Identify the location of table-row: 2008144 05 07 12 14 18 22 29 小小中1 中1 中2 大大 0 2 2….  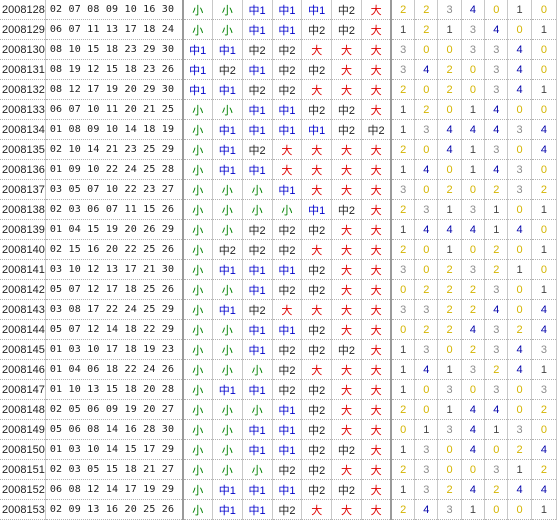
(278, 329).